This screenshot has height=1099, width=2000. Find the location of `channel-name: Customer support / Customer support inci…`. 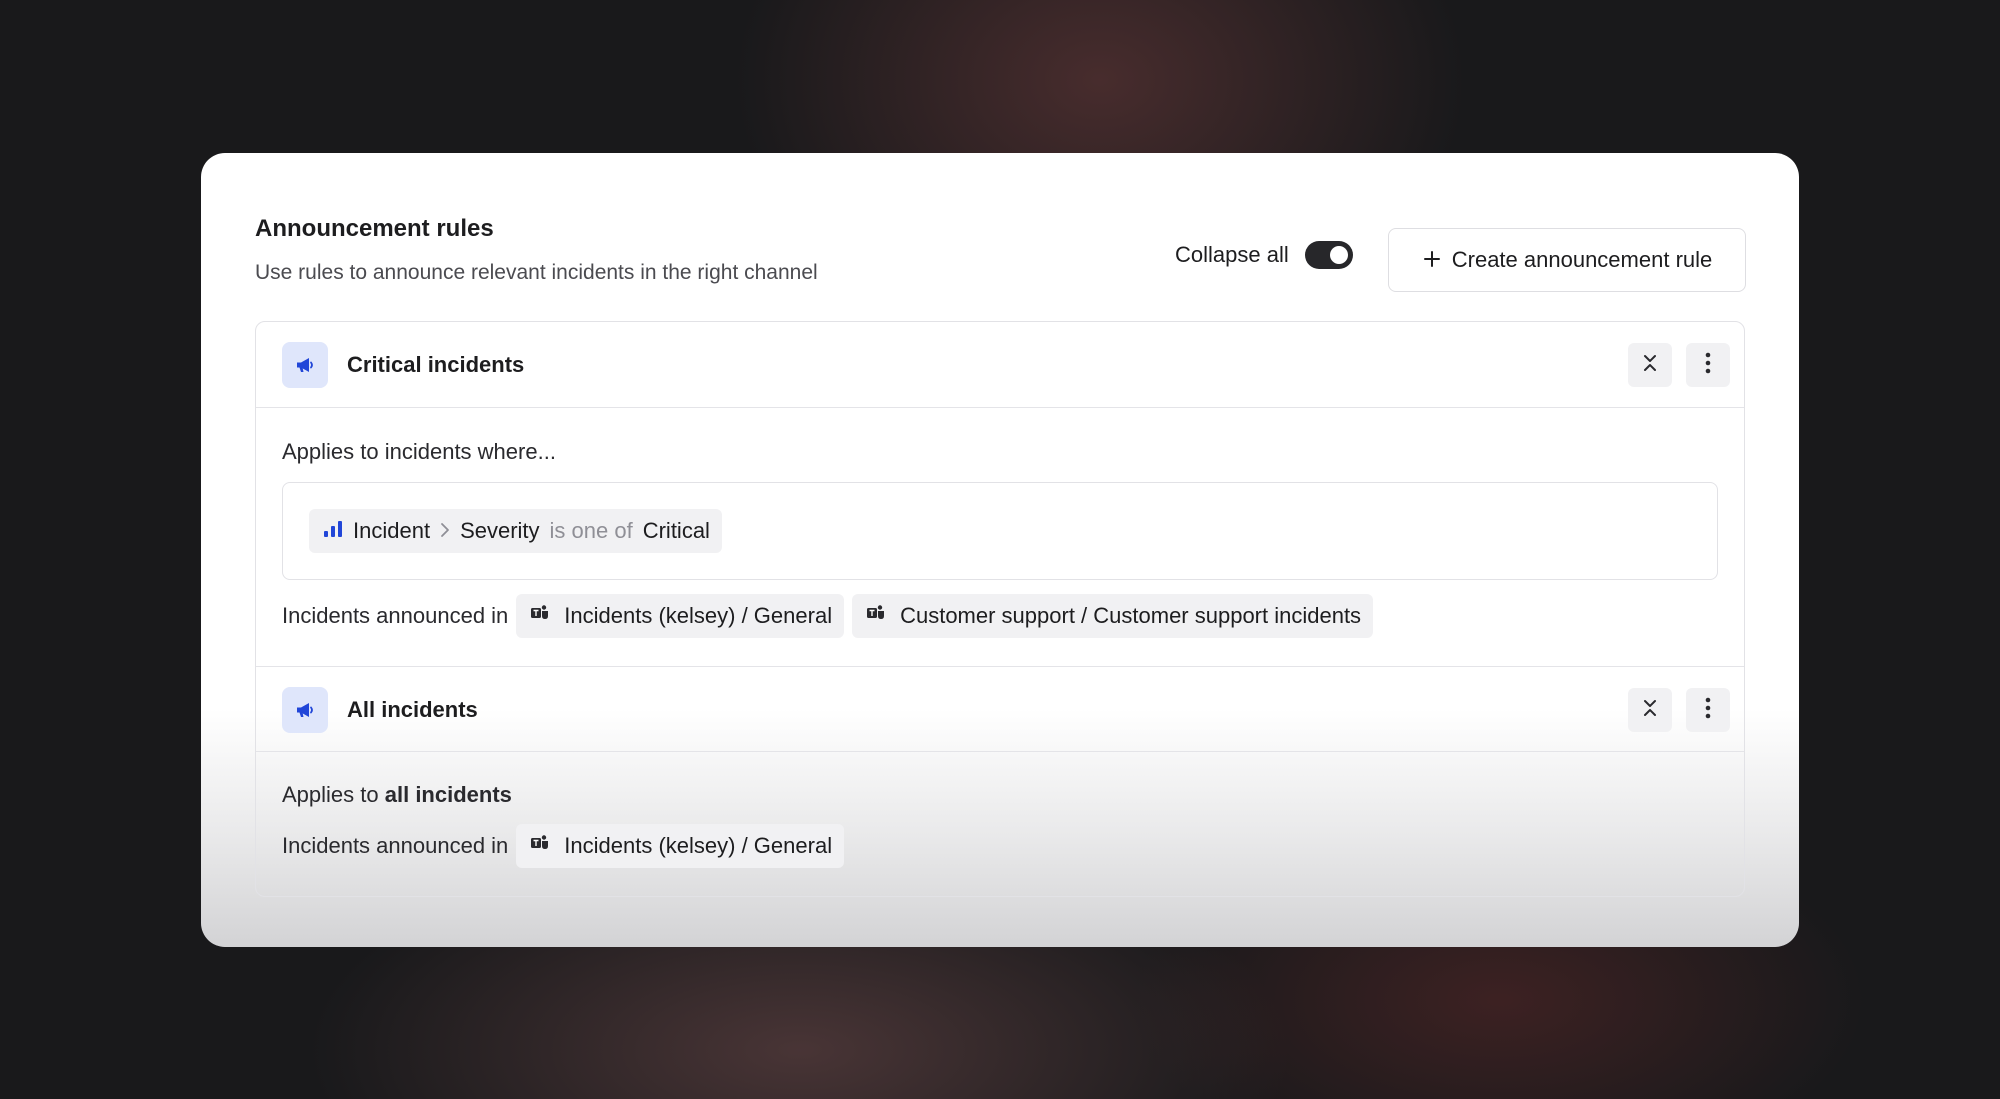

channel-name: Customer support / Customer support inci… is located at coordinates (1131, 615).